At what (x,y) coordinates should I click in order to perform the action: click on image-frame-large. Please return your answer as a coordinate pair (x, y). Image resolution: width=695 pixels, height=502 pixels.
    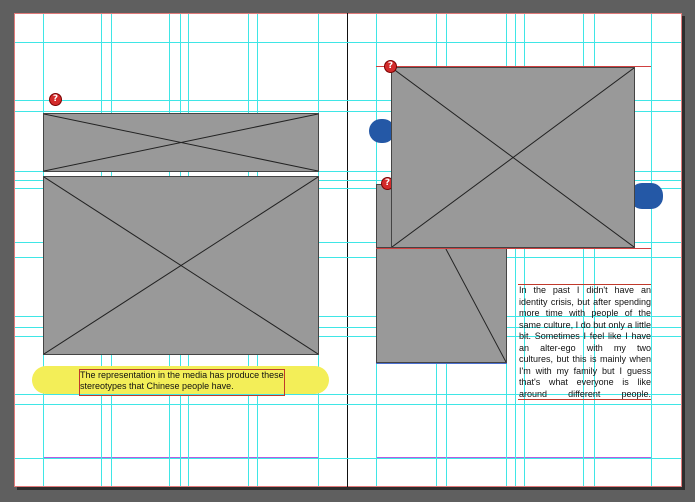
    Looking at the image, I should click on (513, 157).